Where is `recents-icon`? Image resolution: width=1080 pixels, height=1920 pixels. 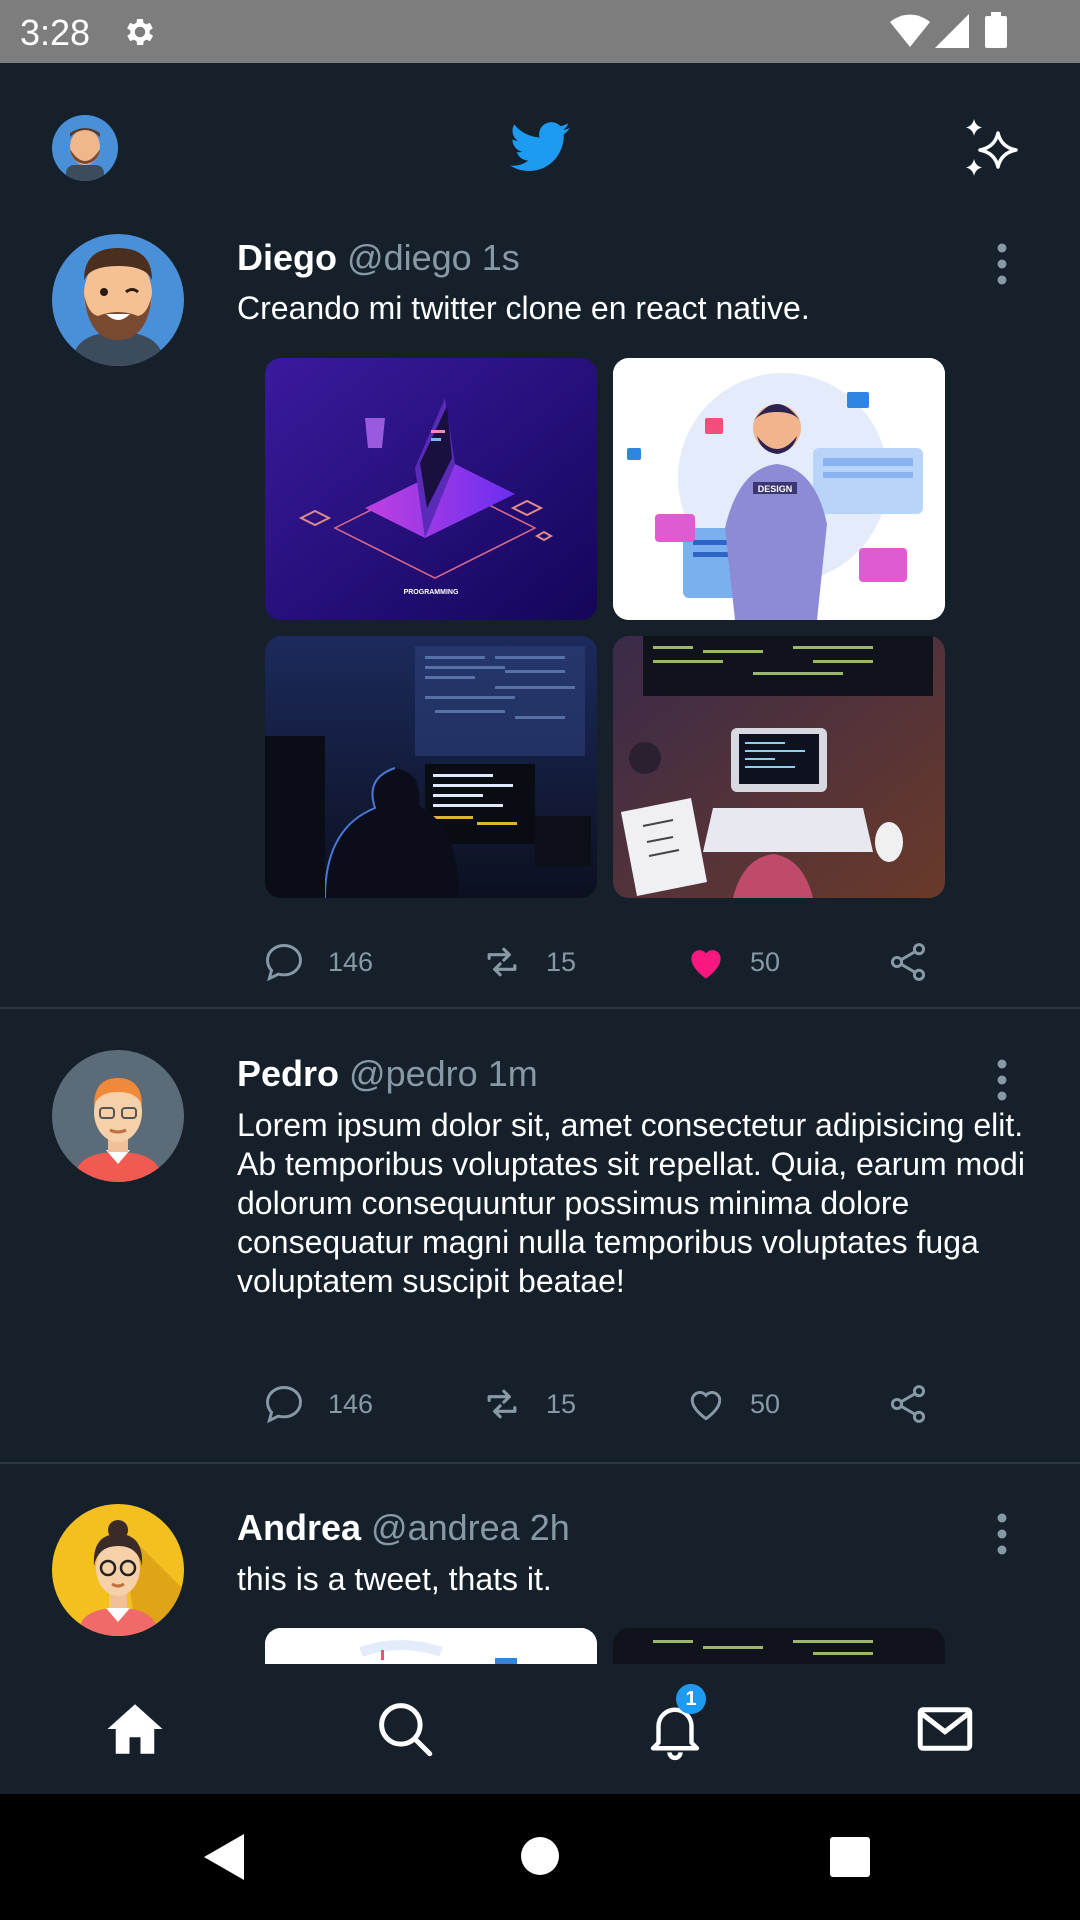 recents-icon is located at coordinates (850, 1857).